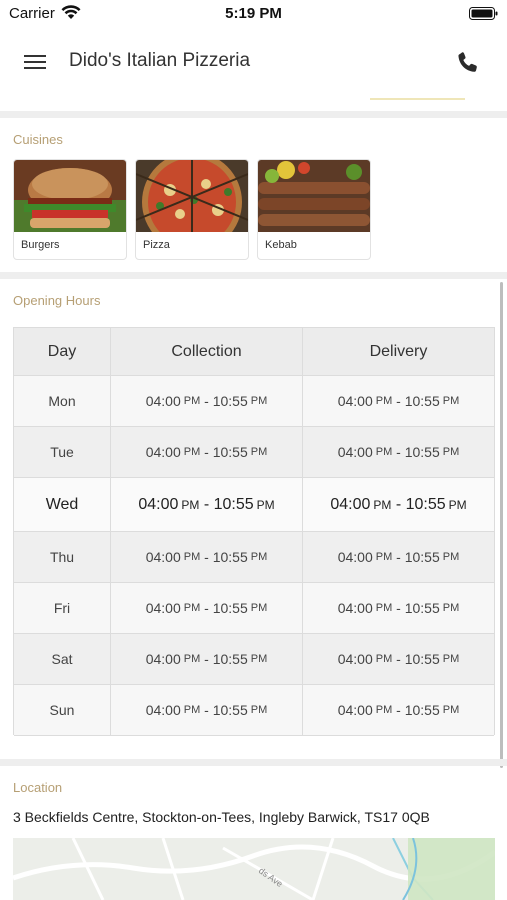 The height and width of the screenshot is (900, 507). What do you see at coordinates (62, 352) in the screenshot?
I see `header-day: Day` at bounding box center [62, 352].